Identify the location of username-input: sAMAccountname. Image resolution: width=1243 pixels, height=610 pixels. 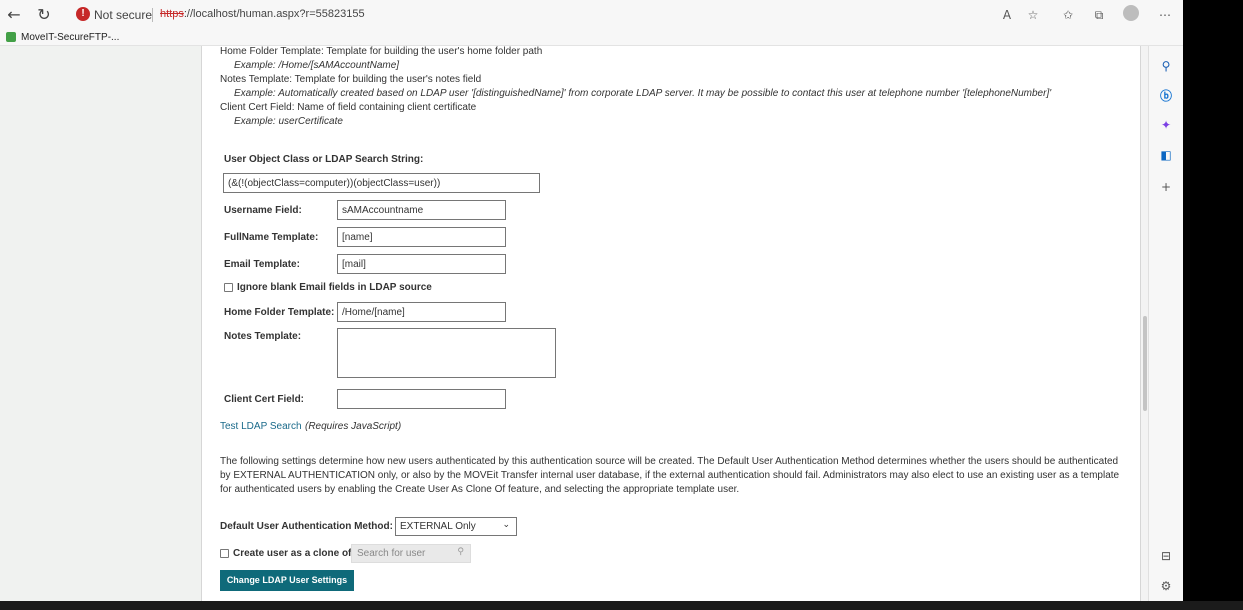
(421, 210).